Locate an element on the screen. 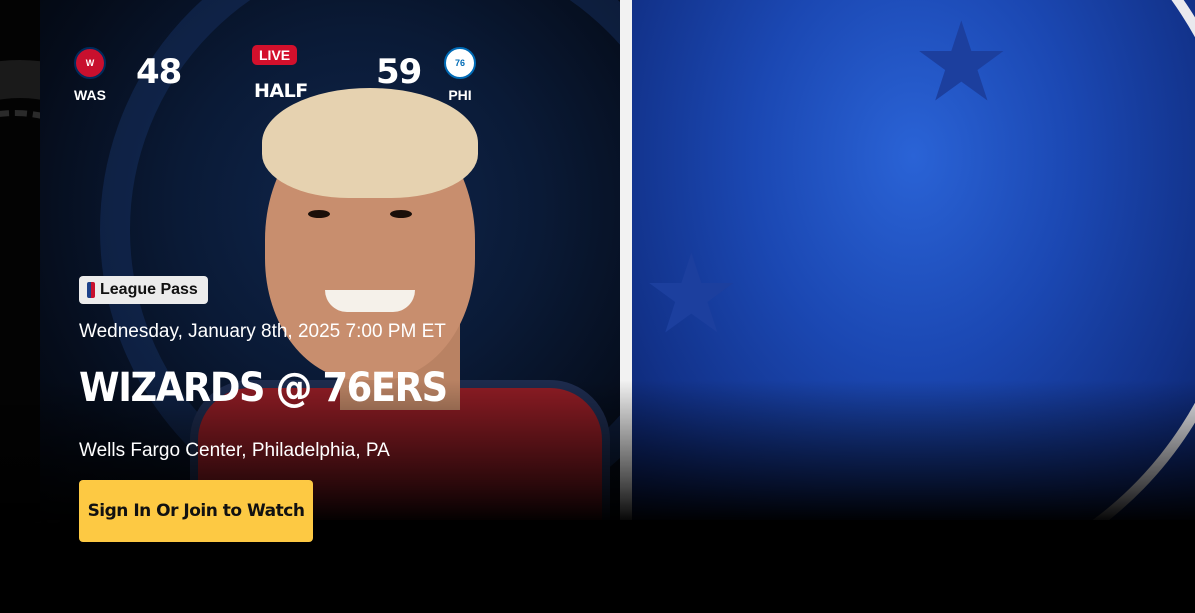 The image size is (1195, 613). player-smile is located at coordinates (370, 301).